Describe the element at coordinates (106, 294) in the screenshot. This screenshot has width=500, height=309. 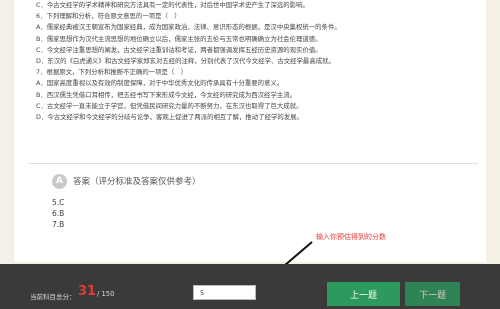
I see `score-total: / 150` at that location.